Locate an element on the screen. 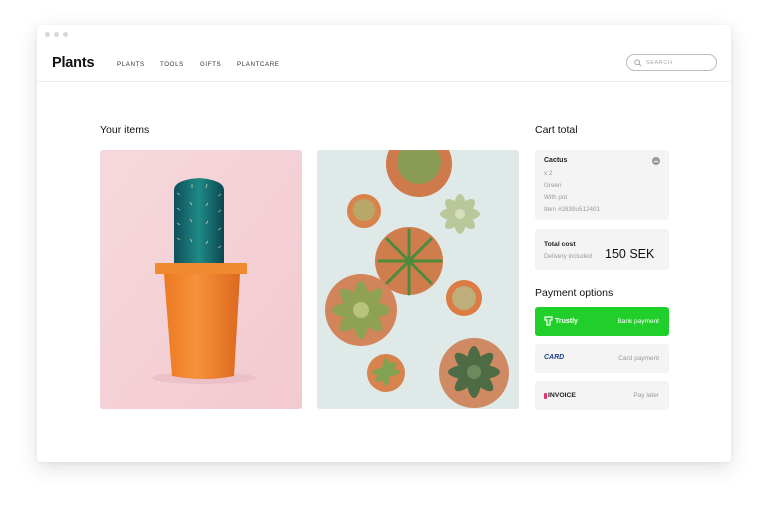 The image size is (768, 512). site-header: Plants PLANTS TOOLS GIFTS PLANTCARE is located at coordinates (384, 53).